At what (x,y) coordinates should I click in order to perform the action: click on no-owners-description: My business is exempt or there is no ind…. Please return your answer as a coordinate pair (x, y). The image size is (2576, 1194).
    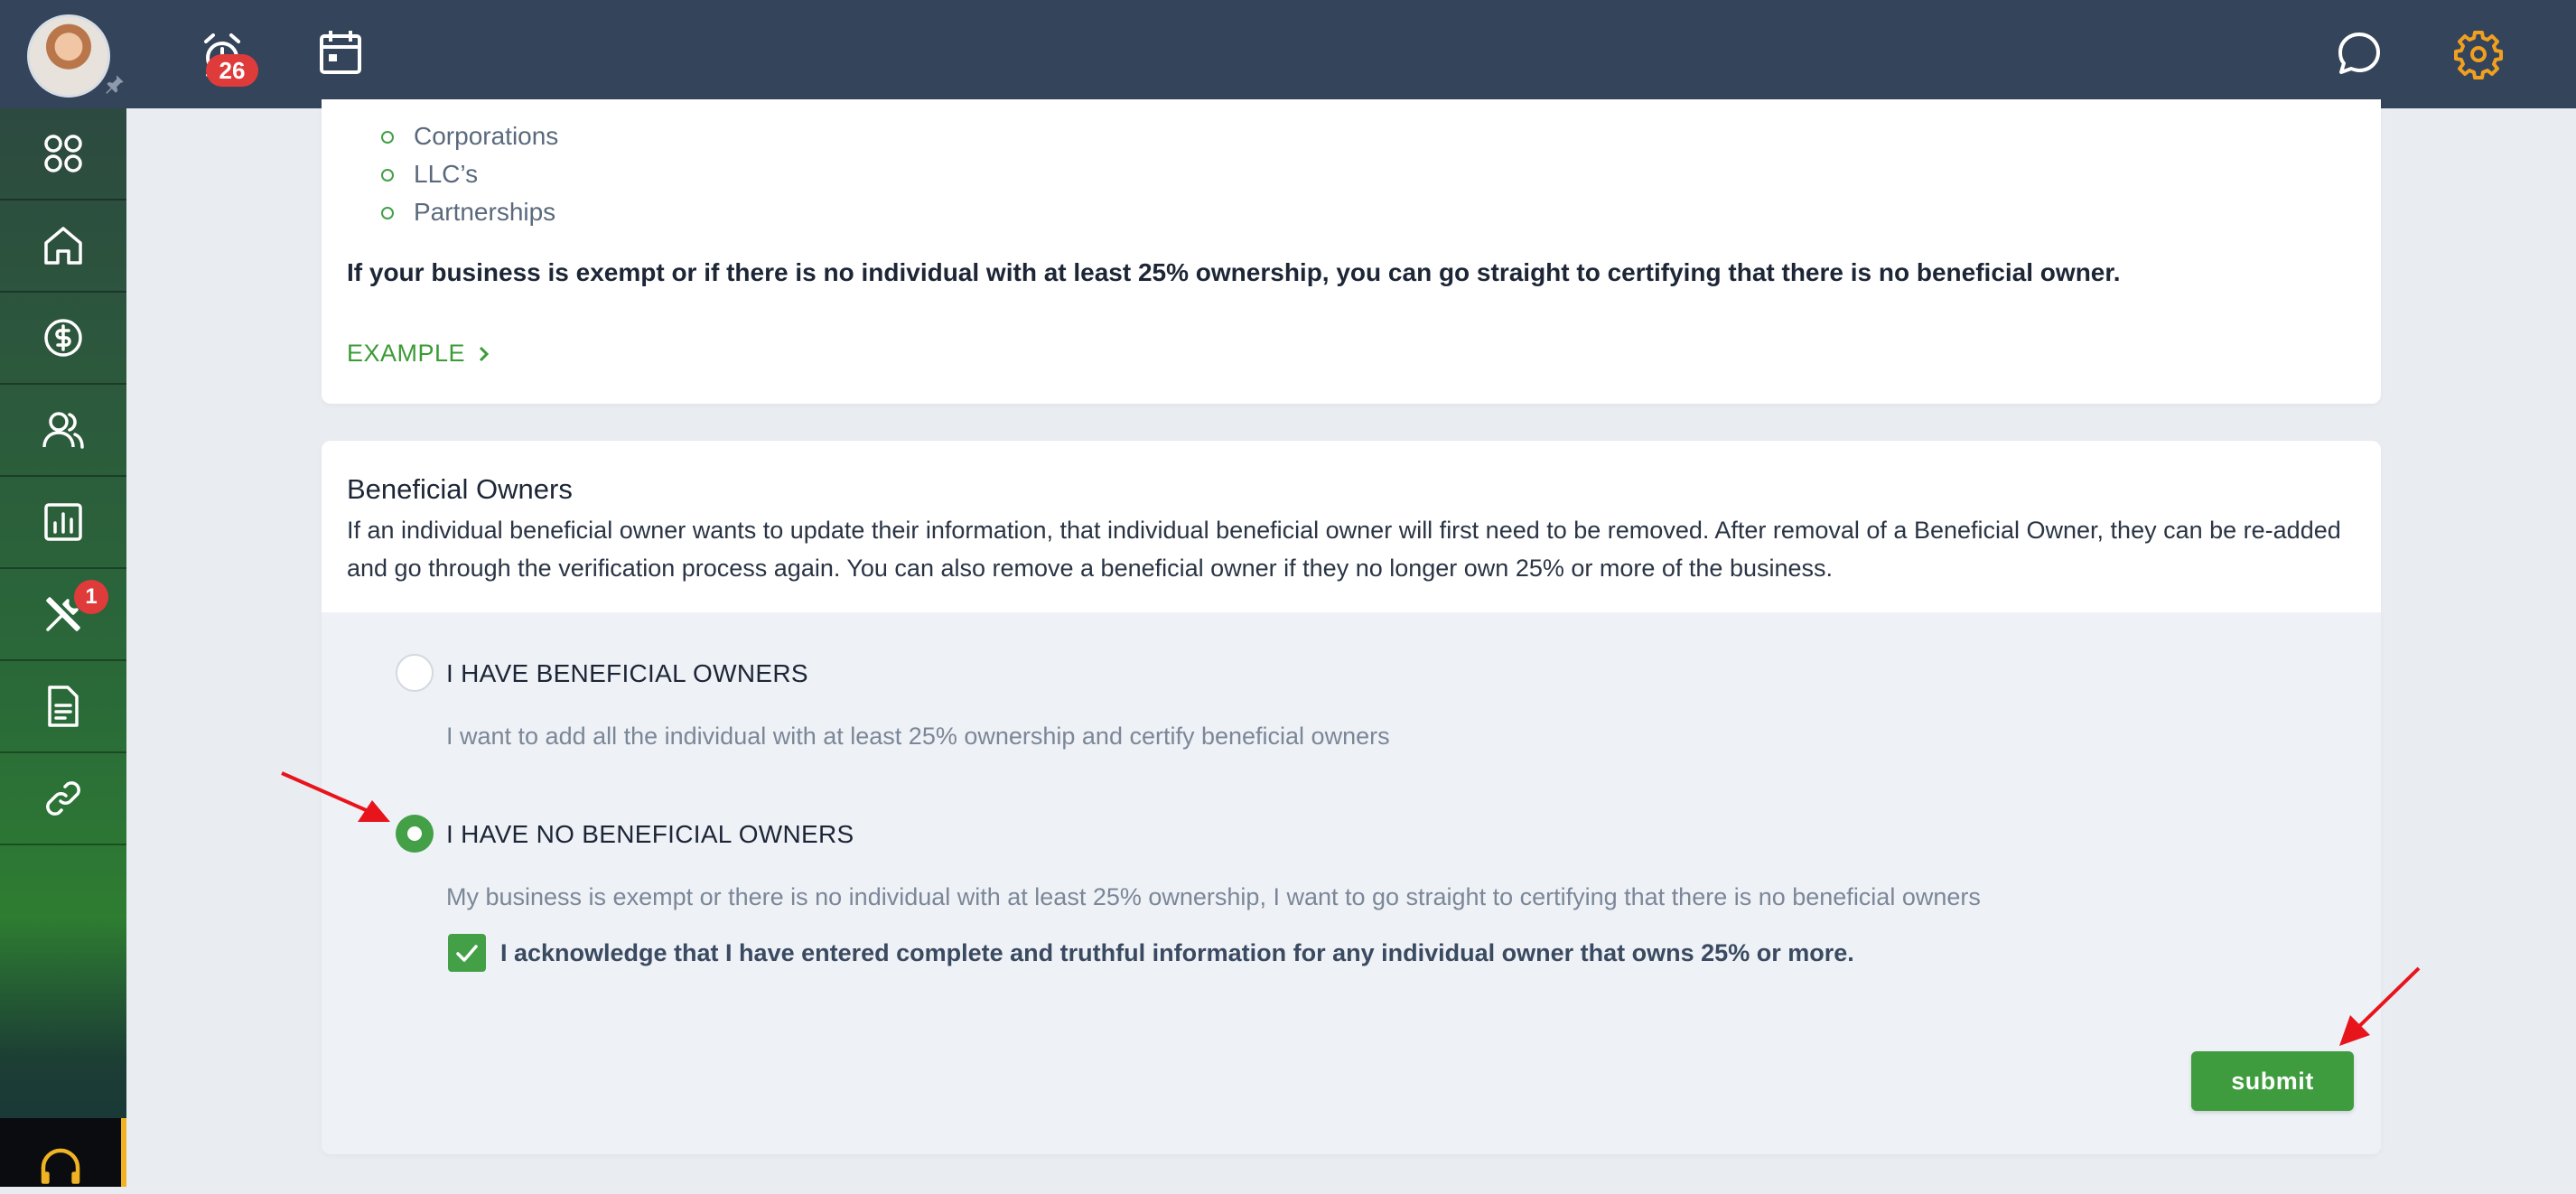
    Looking at the image, I should click on (1213, 896).